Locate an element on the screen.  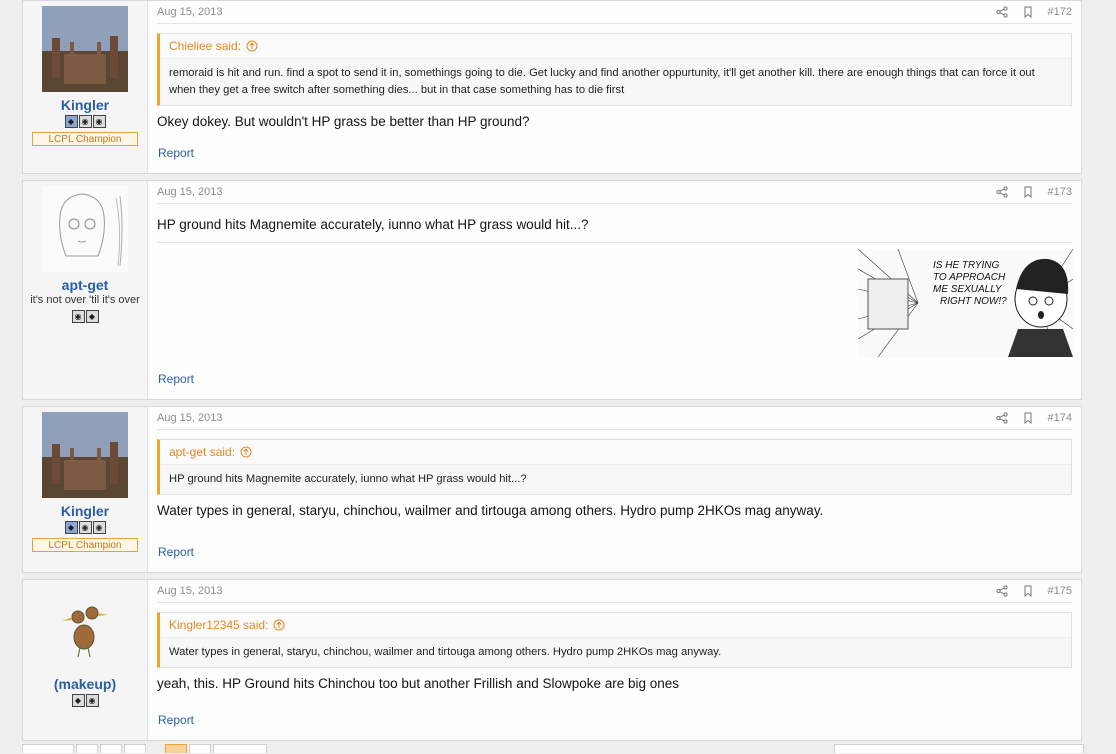
user-badges: ◆ ◉ is located at coordinates (85, 700).